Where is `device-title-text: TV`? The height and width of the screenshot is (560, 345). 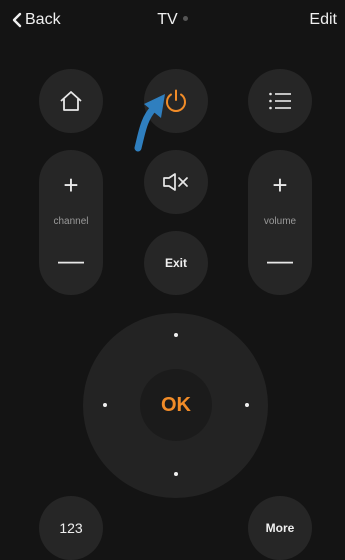 device-title-text: TV is located at coordinates (167, 19).